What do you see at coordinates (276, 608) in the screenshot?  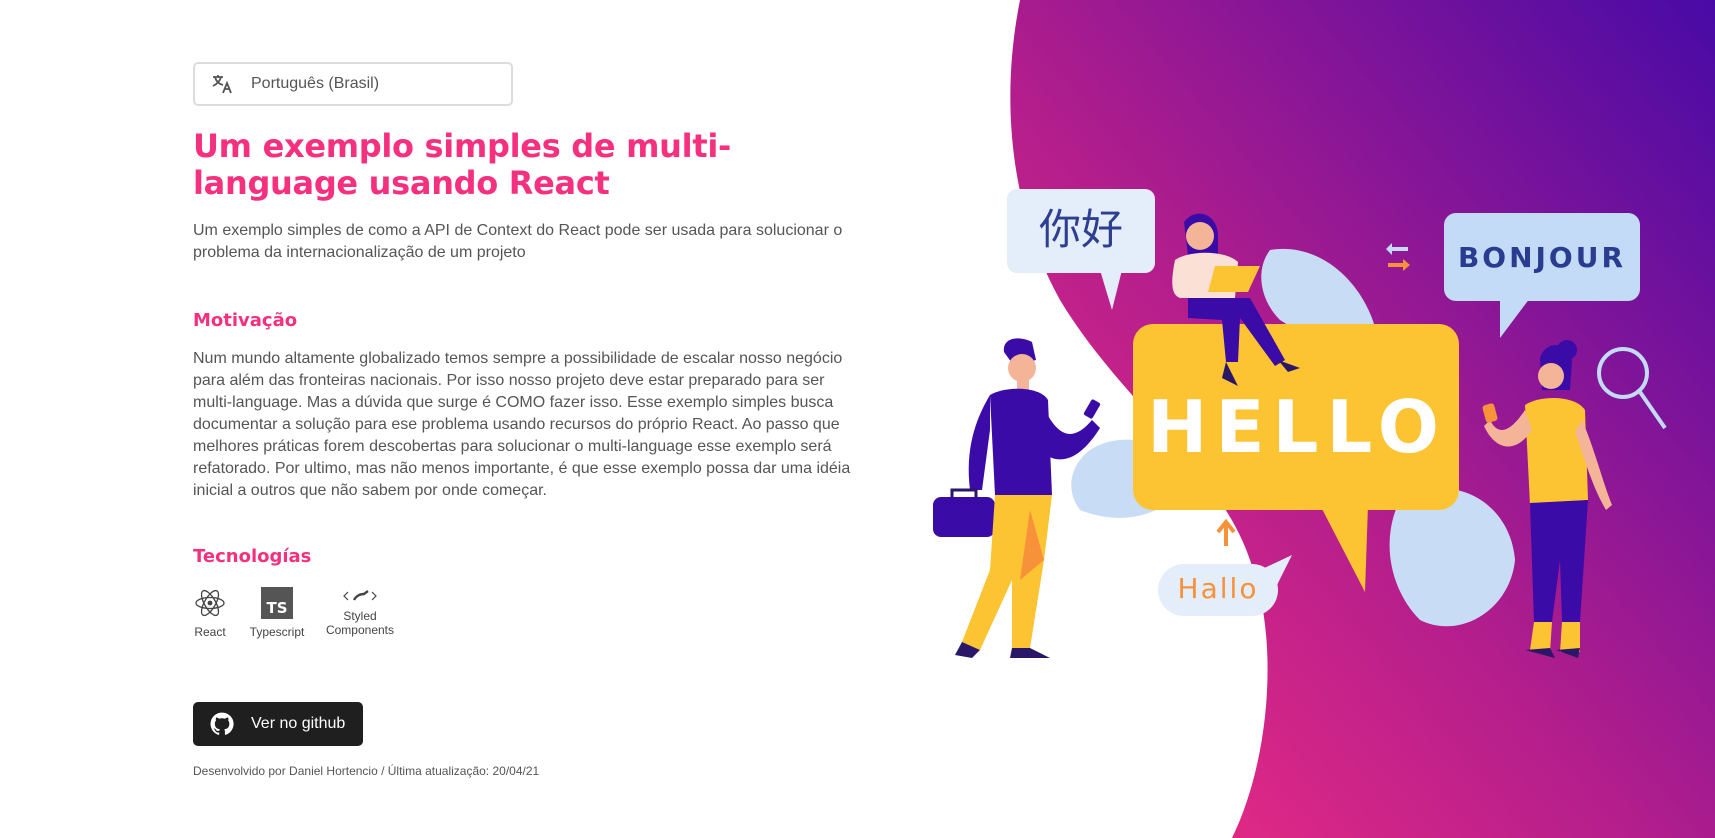 I see `svg-text: TS` at bounding box center [276, 608].